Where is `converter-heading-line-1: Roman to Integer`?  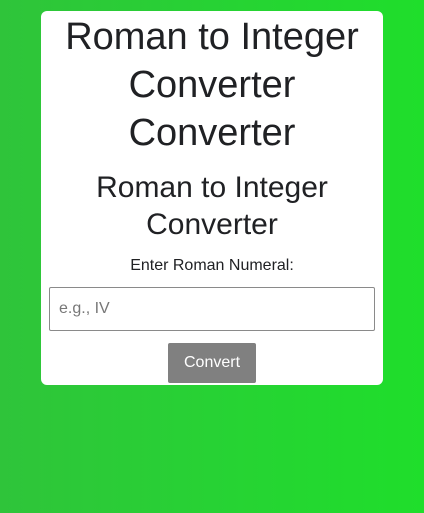
converter-heading-line-1: Roman to Integer is located at coordinates (212, 187).